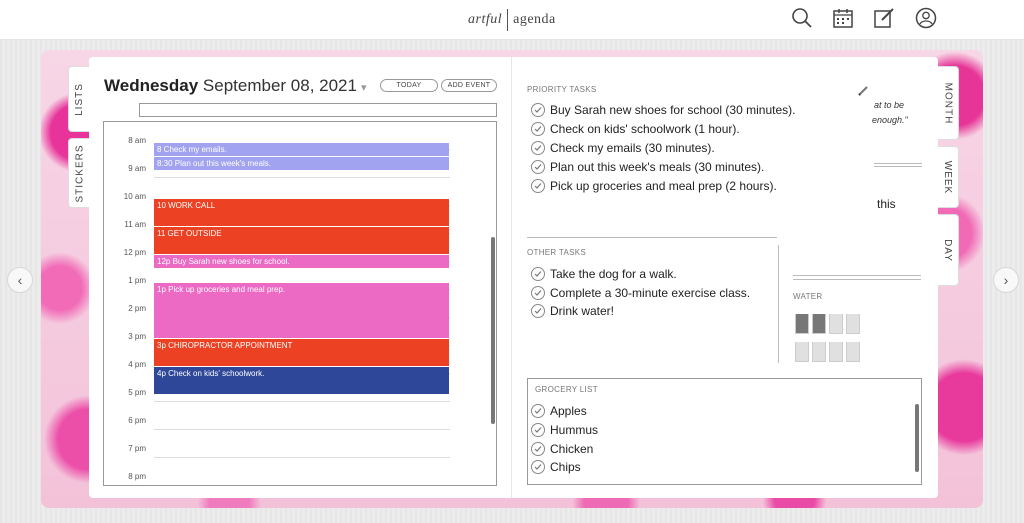  What do you see at coordinates (645, 129) in the screenshot?
I see `task-text: Check on kids' schoolwork (1 hour).` at bounding box center [645, 129].